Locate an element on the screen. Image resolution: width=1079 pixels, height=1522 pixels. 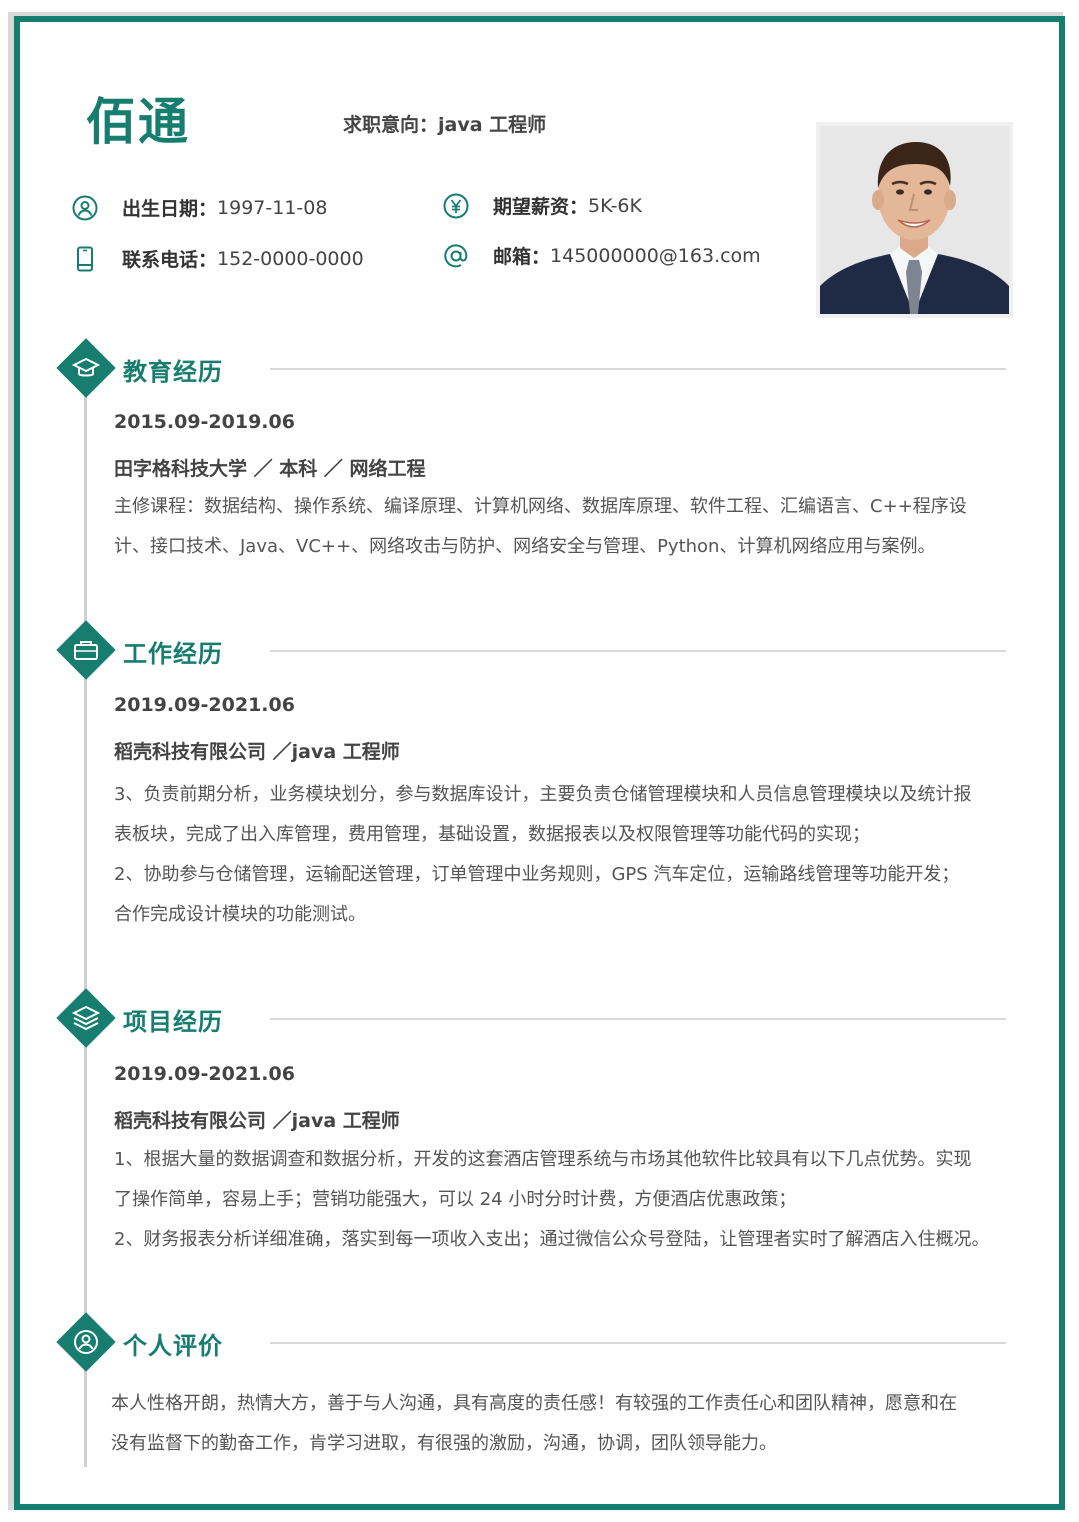
section-header-work: 工作经历 is located at coordinates (531, 650).